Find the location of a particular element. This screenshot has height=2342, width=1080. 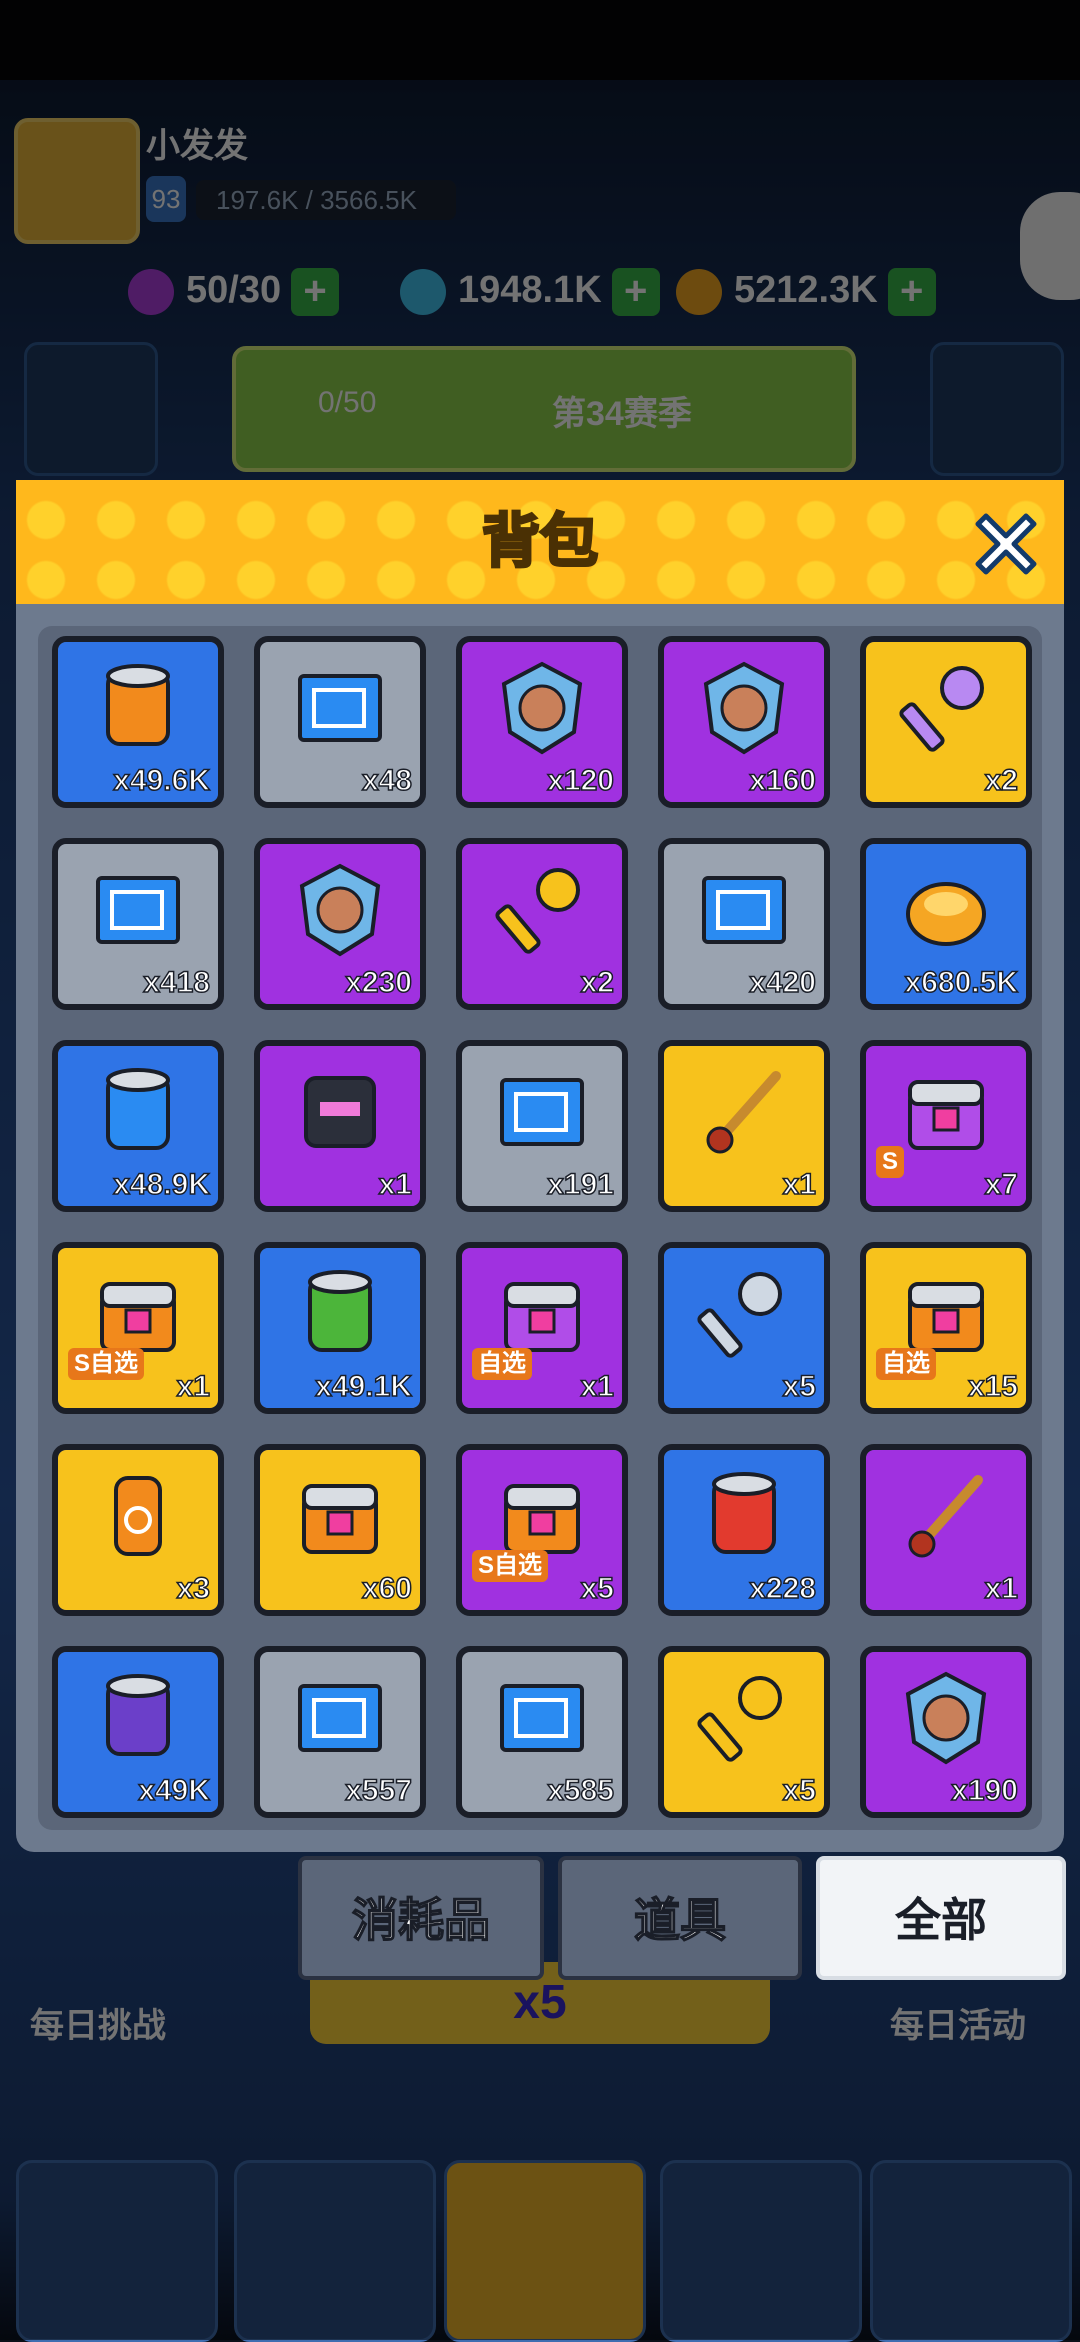

add-gems-button: + is located at coordinates (635, 291).